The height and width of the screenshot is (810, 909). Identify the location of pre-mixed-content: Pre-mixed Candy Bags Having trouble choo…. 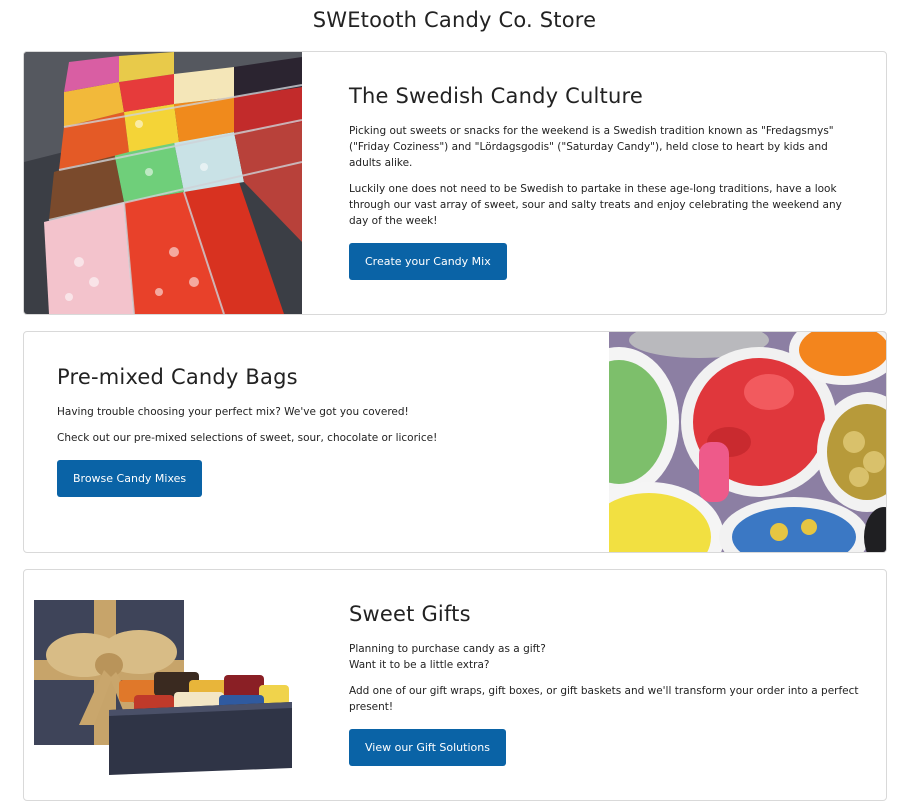
(327, 431).